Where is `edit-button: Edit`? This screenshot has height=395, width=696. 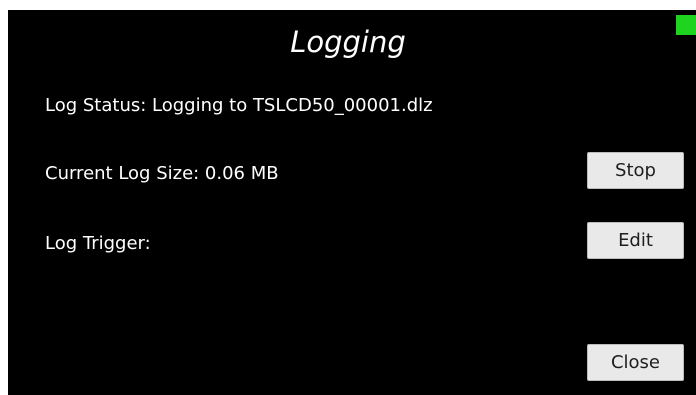 edit-button: Edit is located at coordinates (635, 240).